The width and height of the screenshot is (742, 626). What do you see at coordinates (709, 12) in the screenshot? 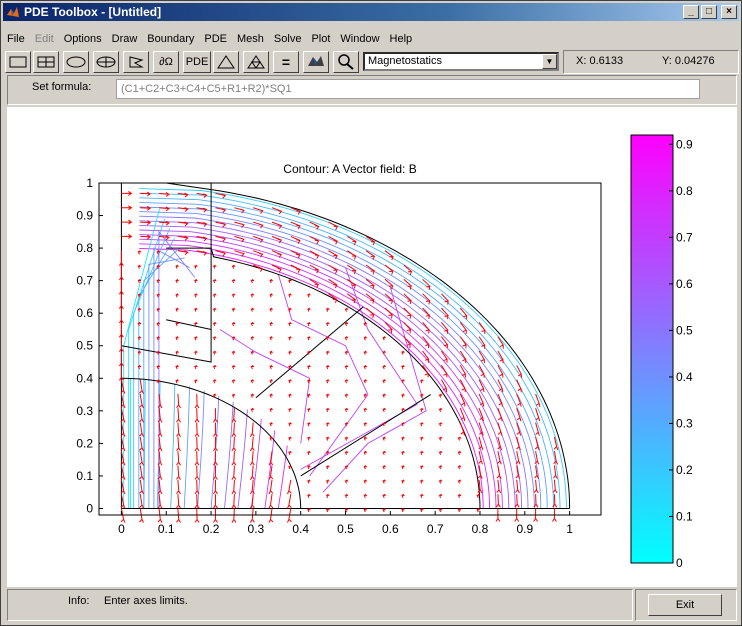
I see `maximize-button: □` at bounding box center [709, 12].